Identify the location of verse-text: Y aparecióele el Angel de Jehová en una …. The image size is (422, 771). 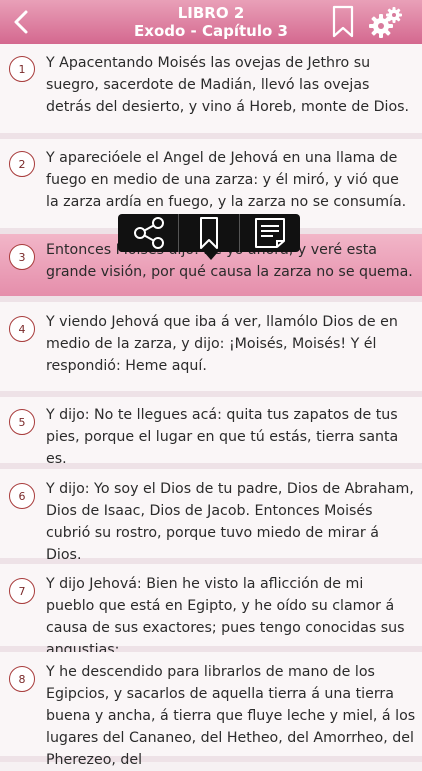
(226, 180).